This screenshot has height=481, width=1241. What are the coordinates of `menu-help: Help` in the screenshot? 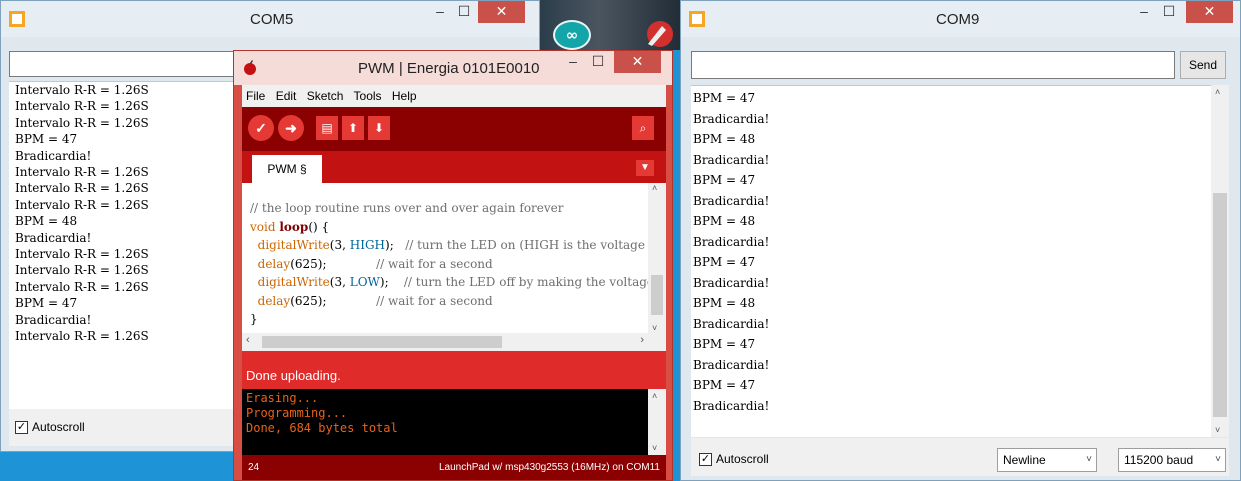 It's located at (404, 96).